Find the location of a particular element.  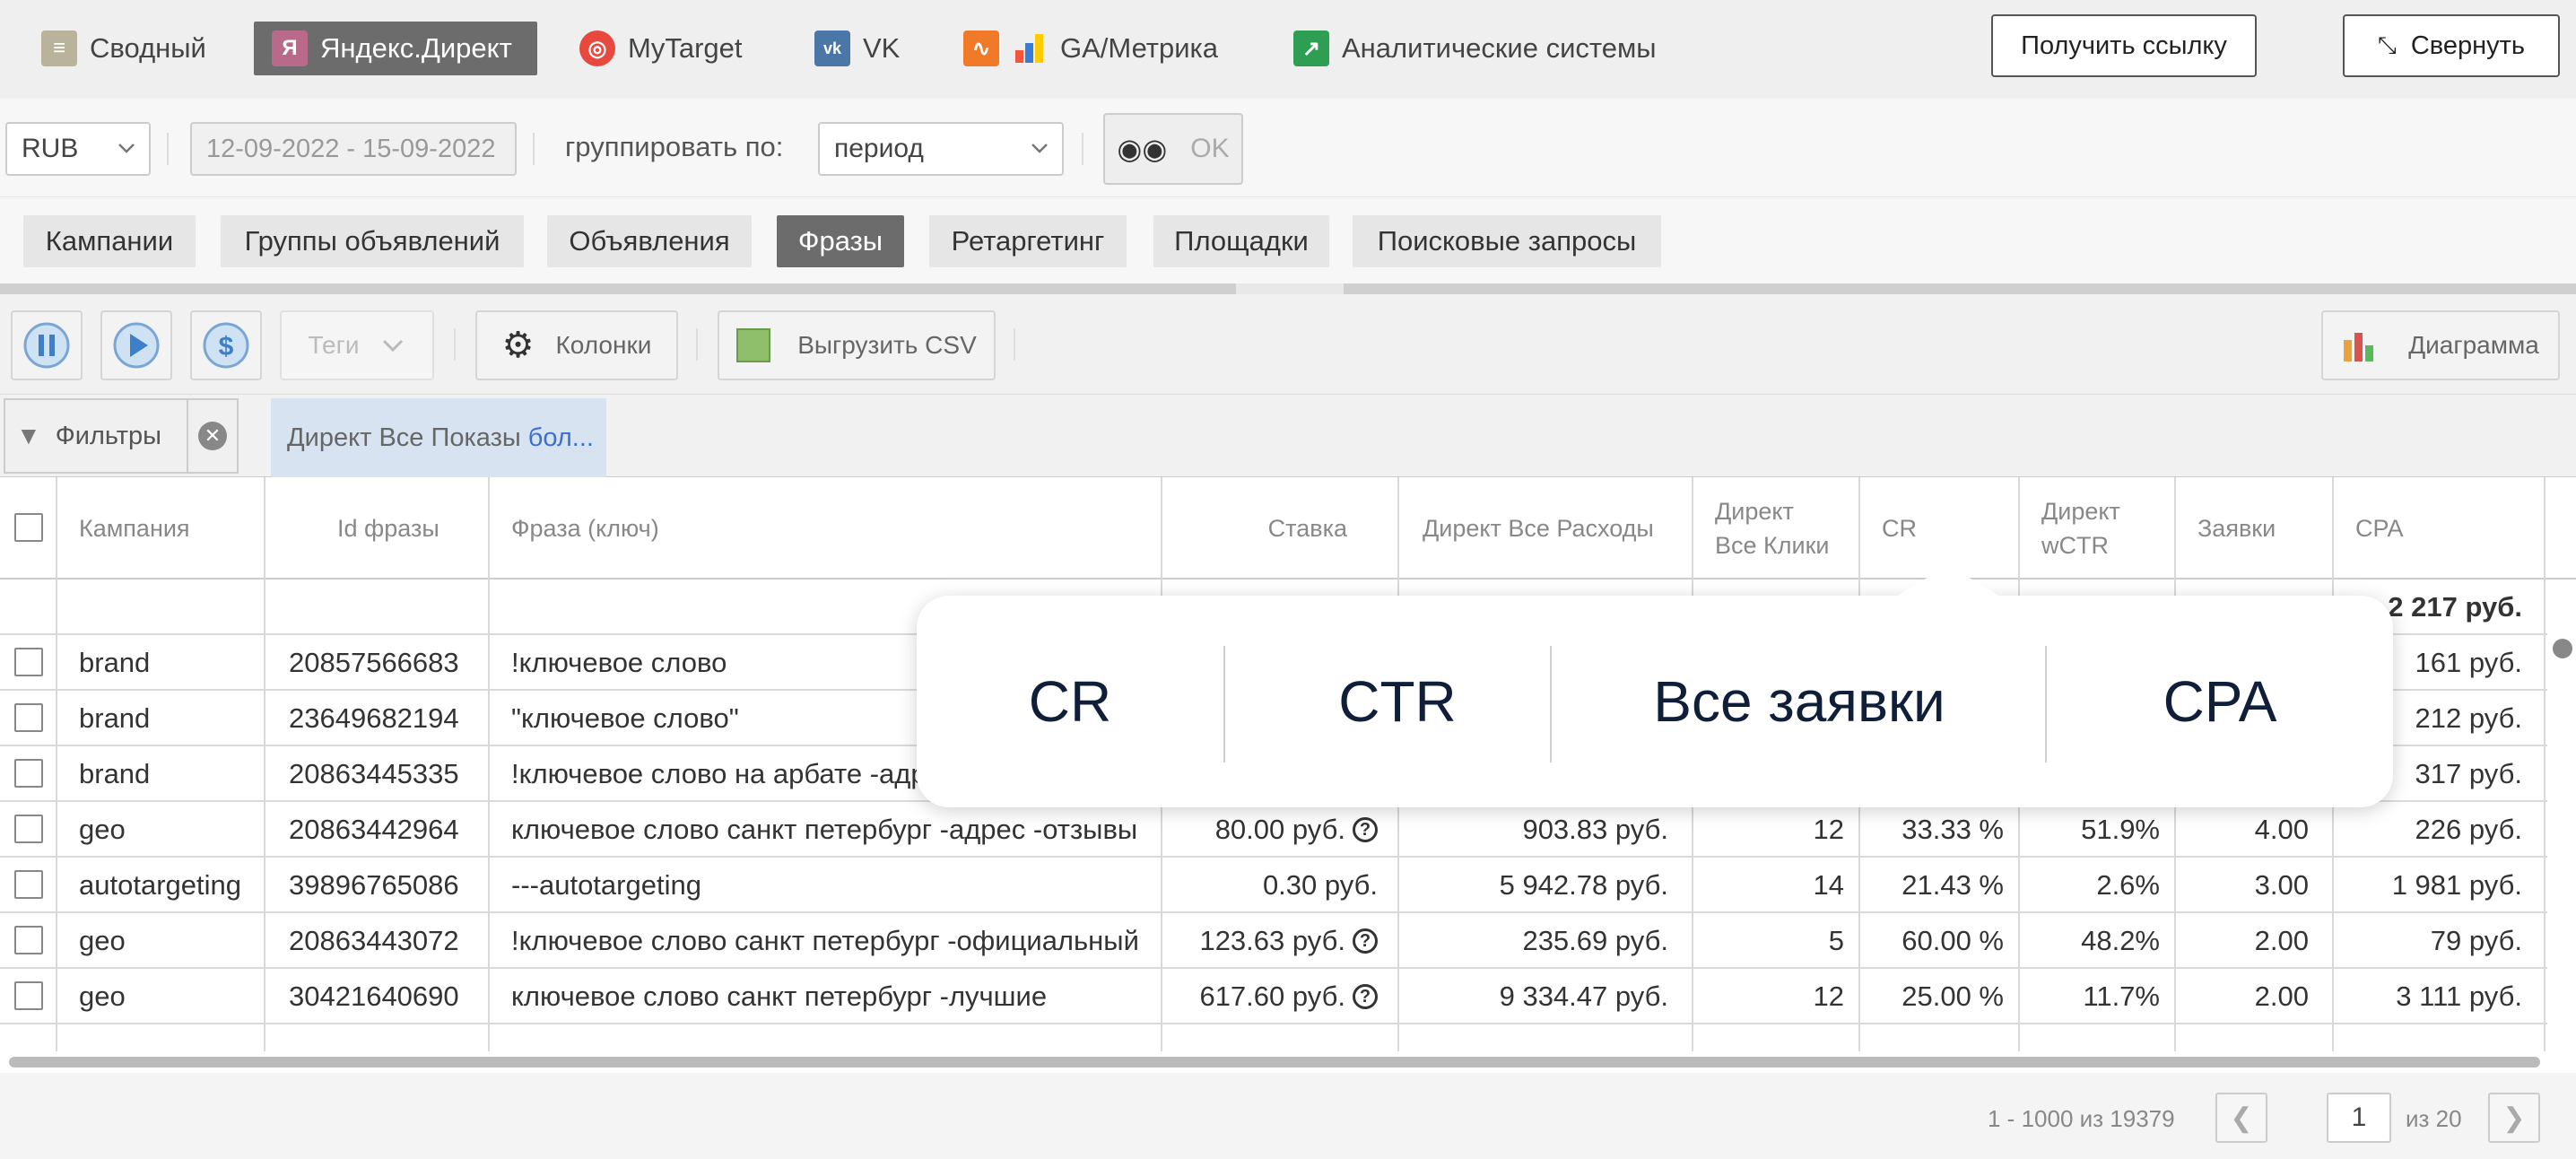

tab-retargeting: Ретаргетинг is located at coordinates (1028, 241).